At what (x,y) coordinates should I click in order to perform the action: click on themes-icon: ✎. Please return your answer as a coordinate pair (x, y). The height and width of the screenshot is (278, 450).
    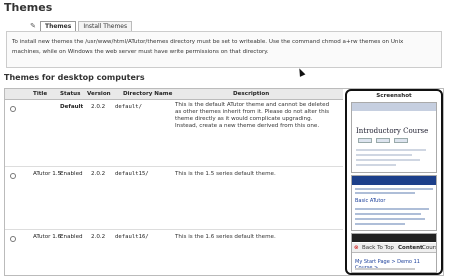
    Looking at the image, I should click on (33, 26).